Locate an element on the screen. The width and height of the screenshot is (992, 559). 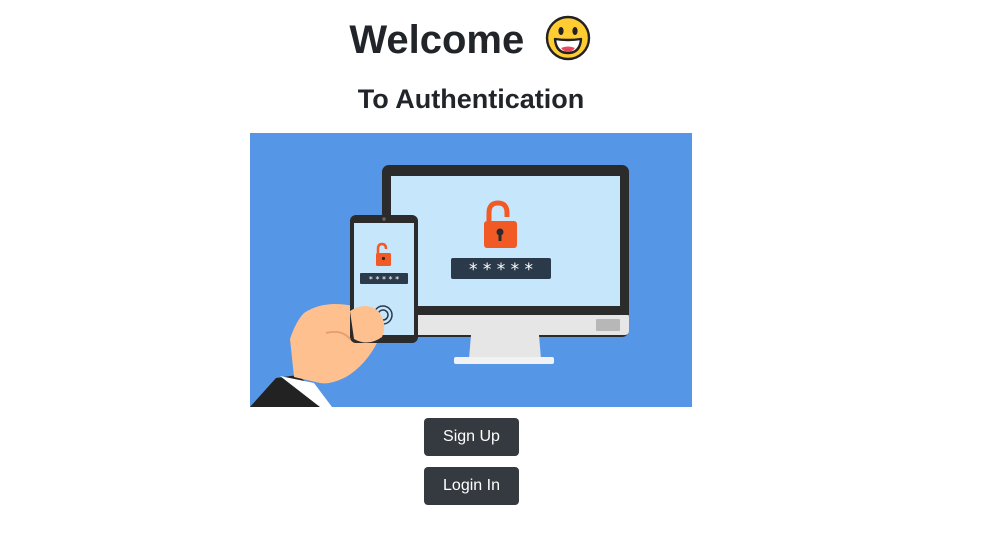
sign-up-button: Sign Up is located at coordinates (471, 437).